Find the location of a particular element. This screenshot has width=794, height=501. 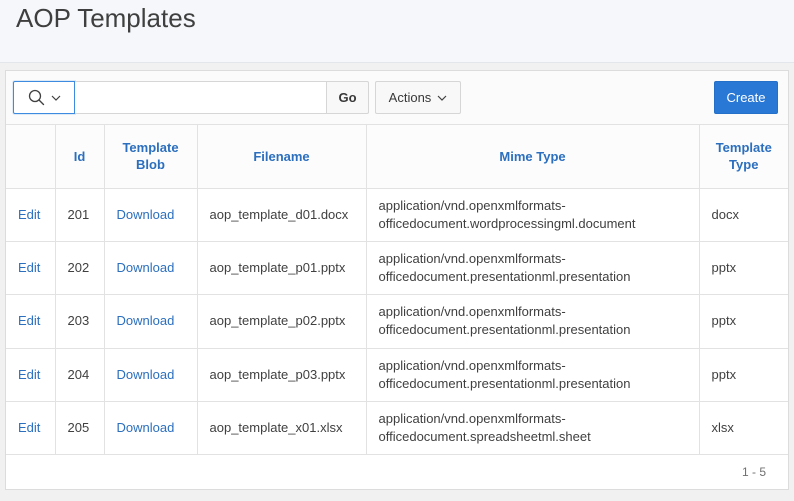

create-button: Create is located at coordinates (746, 97).